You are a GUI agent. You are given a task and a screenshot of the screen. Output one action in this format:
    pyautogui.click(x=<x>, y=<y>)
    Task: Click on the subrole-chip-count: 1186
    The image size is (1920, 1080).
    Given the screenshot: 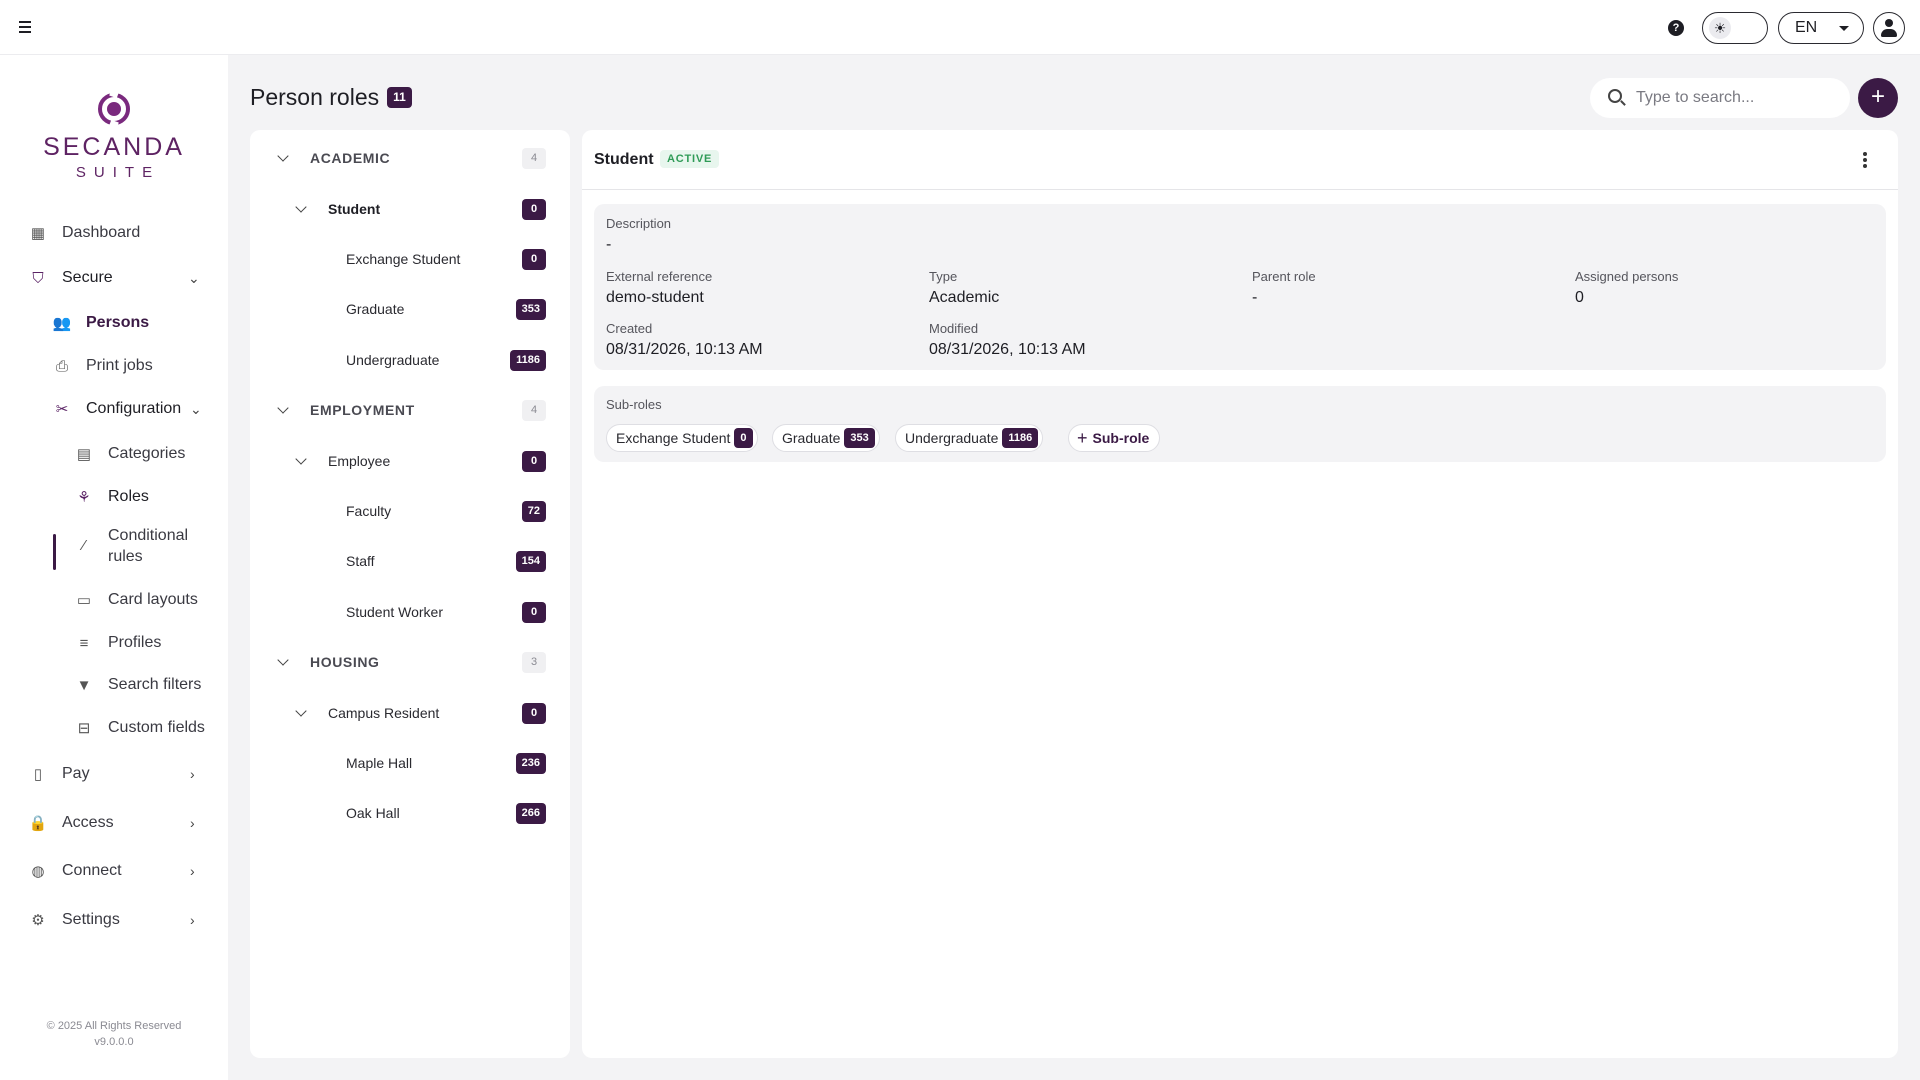 What is the action you would take?
    pyautogui.click(x=1020, y=438)
    